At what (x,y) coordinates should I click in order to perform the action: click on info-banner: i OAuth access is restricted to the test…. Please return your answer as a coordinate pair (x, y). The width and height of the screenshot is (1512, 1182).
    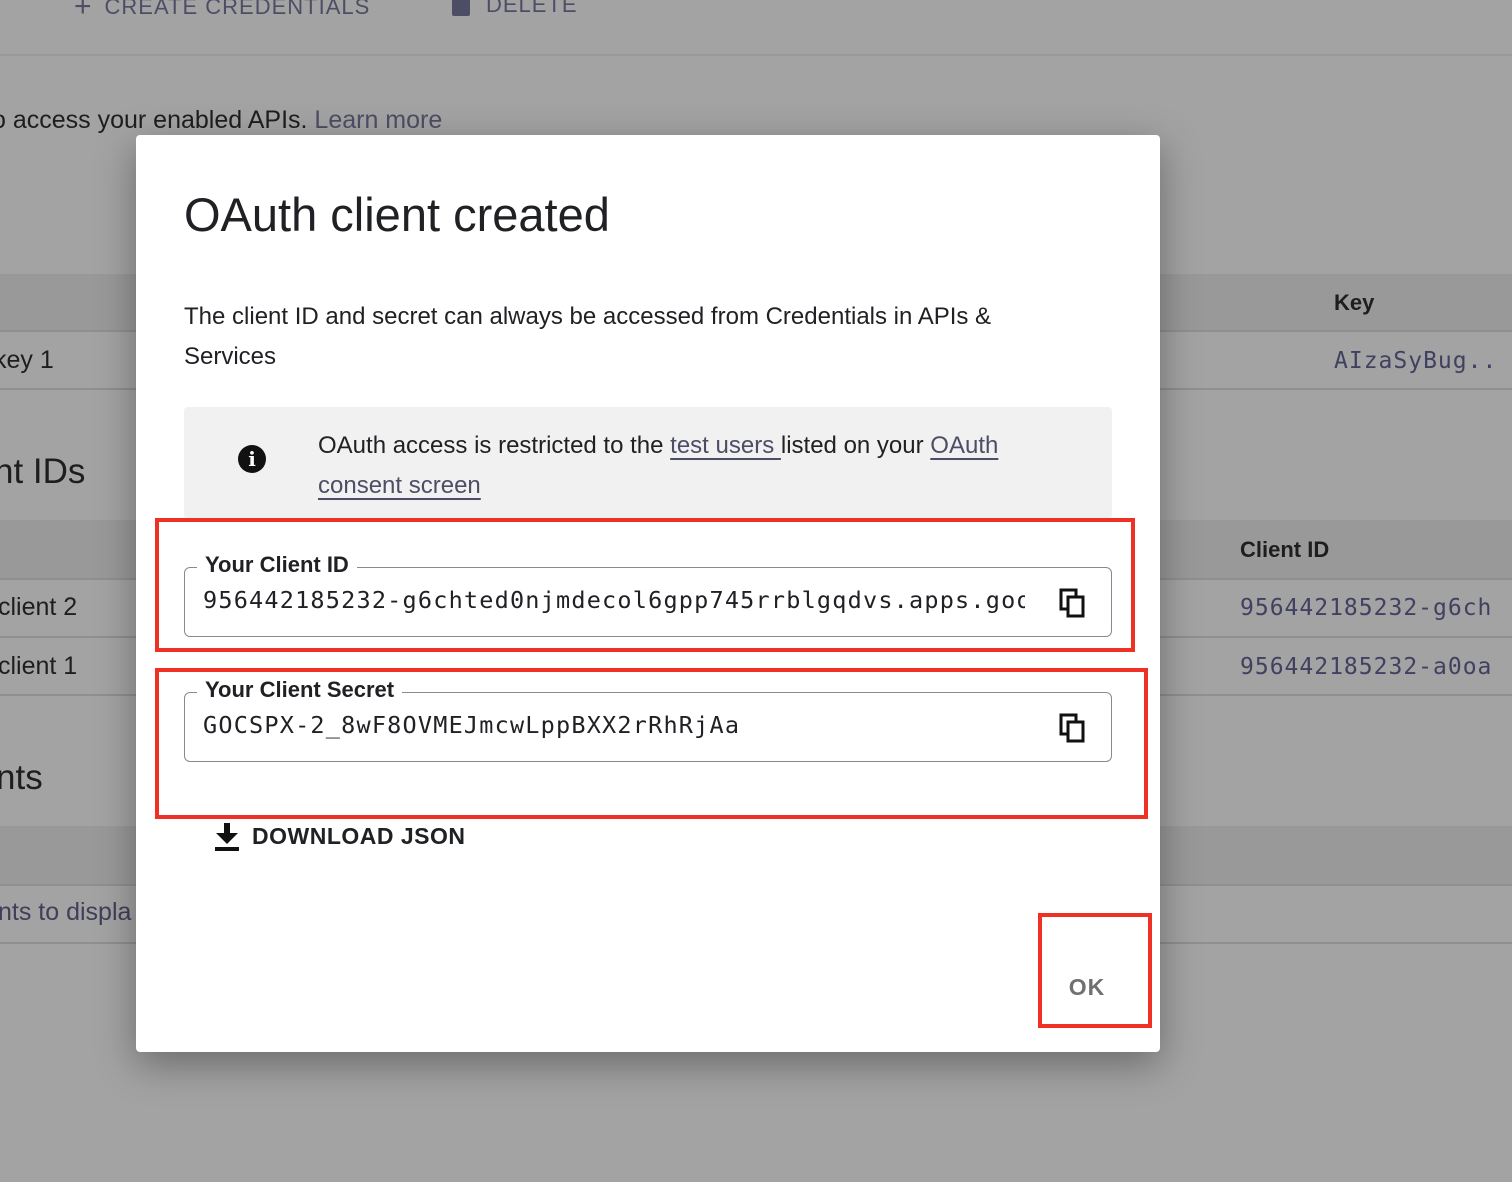
    Looking at the image, I should click on (648, 463).